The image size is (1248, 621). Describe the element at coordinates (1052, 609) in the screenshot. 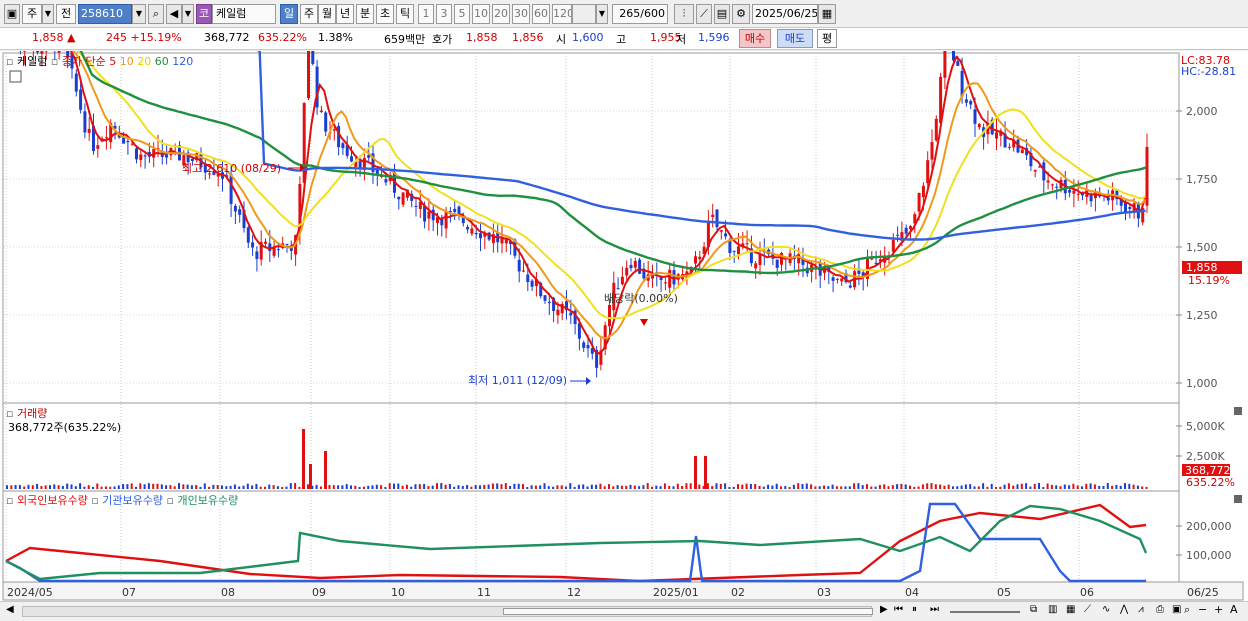

I see `split-icon: ▥` at that location.